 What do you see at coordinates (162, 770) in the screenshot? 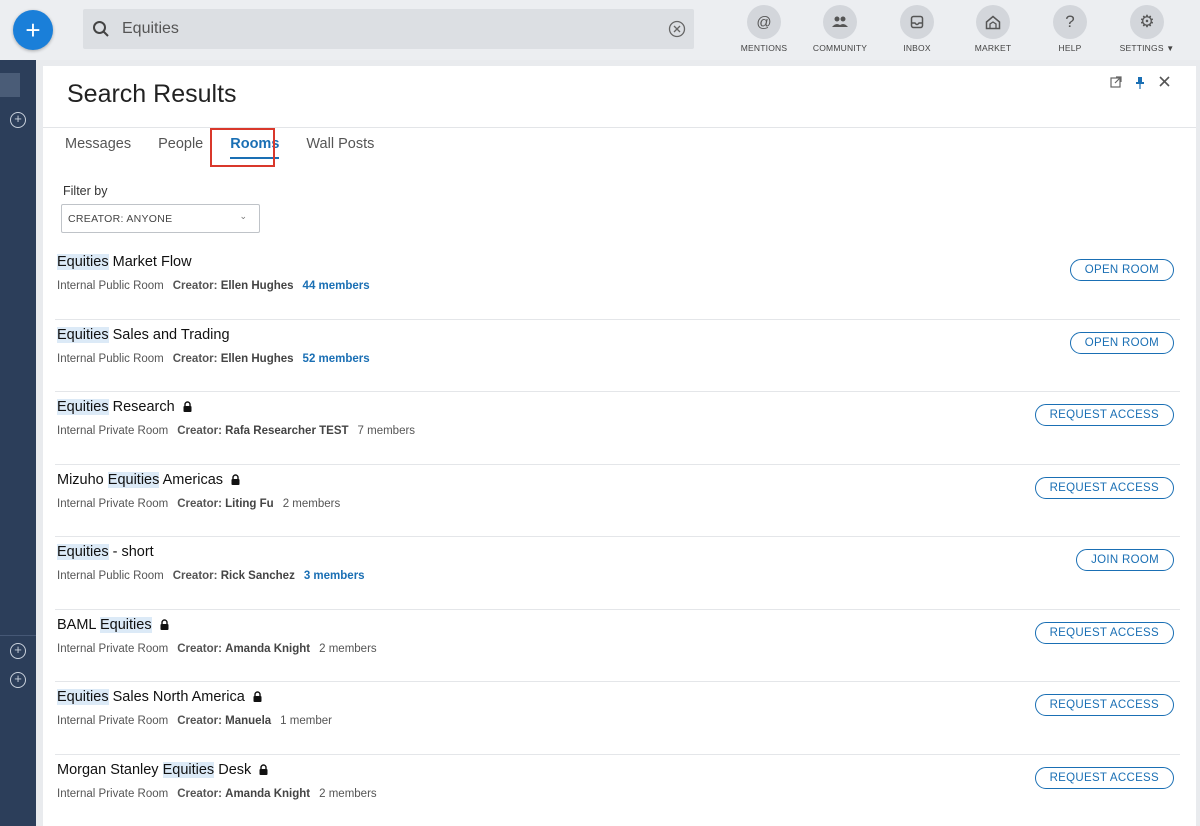
I see `room-name: Morgan Stanley Equities Desk` at bounding box center [162, 770].